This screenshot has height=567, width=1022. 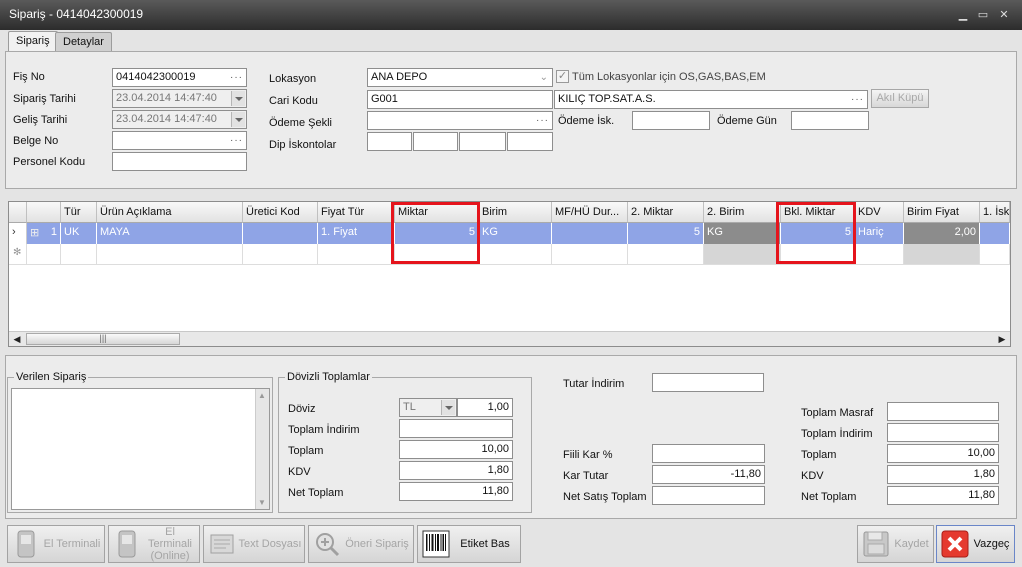 I want to click on toplam-indirim-input, so click(x=943, y=432).